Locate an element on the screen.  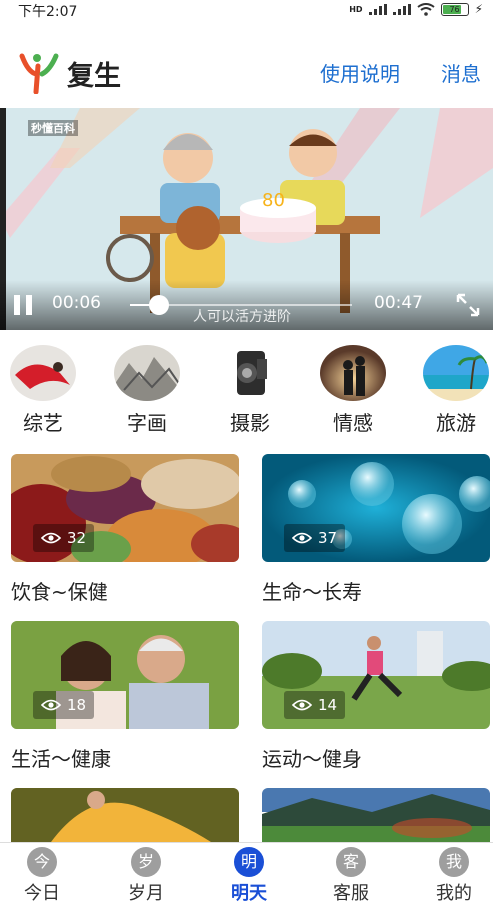
years-icon: 岁 is located at coordinates (146, 862).